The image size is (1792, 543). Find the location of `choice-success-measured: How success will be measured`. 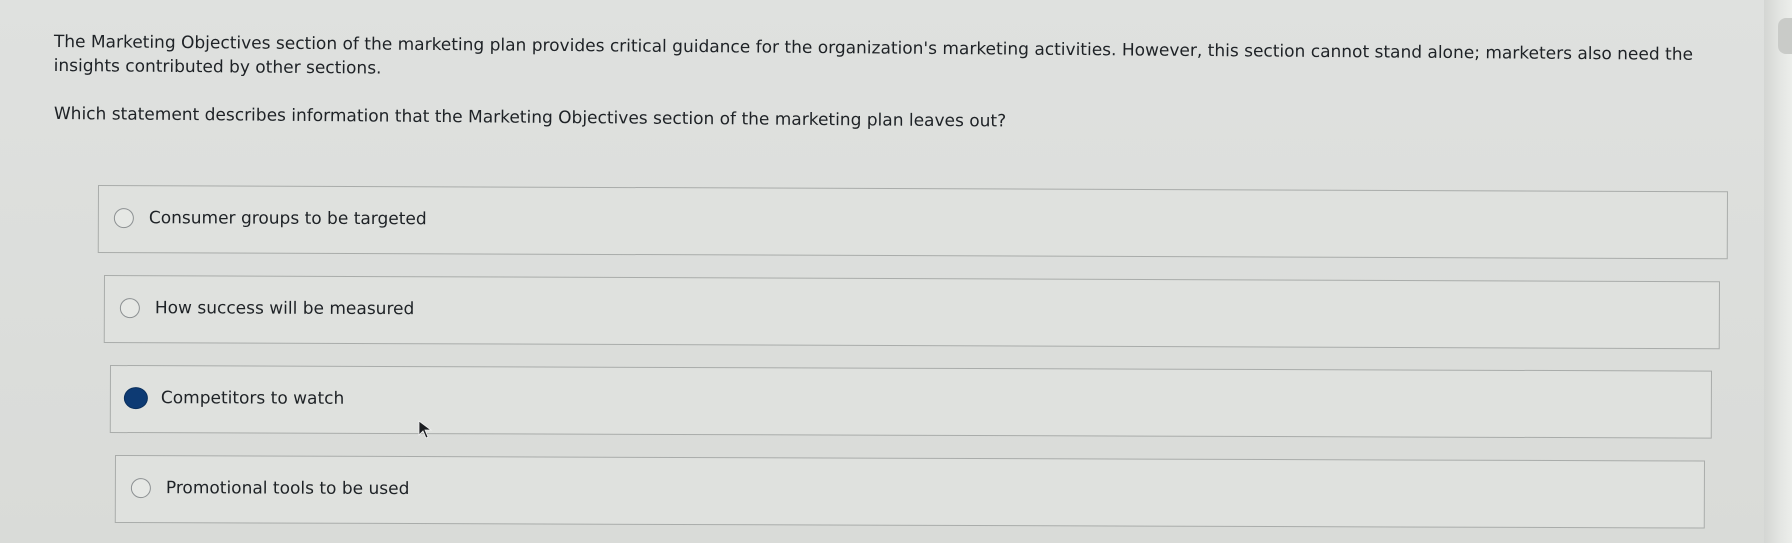

choice-success-measured: How success will be measured is located at coordinates (911, 312).